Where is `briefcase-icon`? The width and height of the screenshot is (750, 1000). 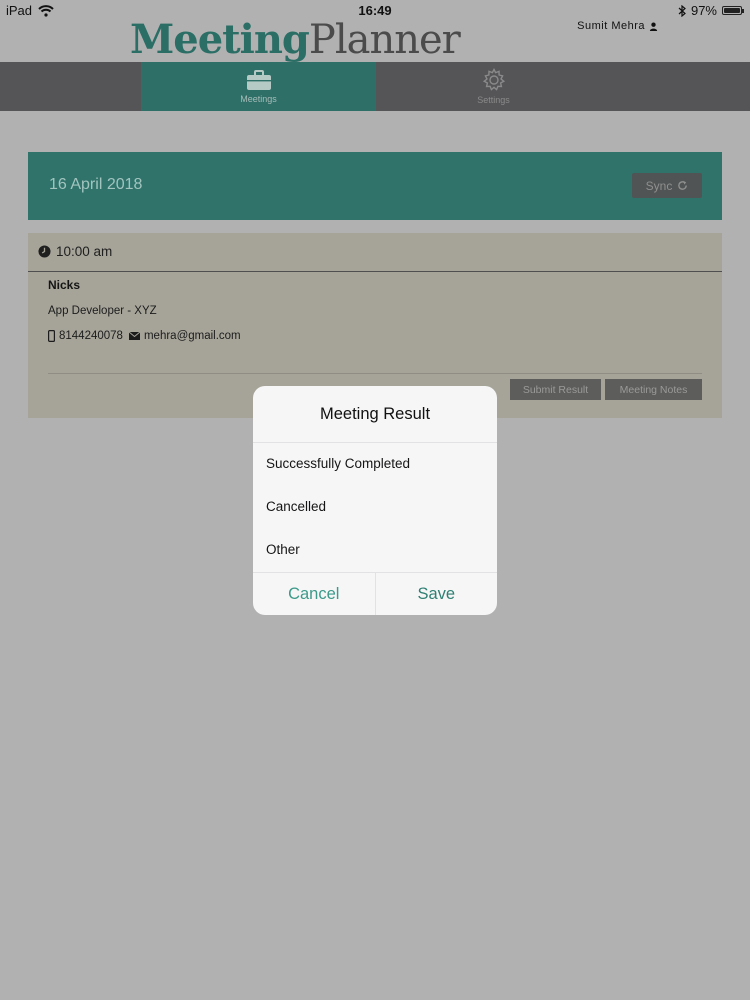
briefcase-icon is located at coordinates (258, 80).